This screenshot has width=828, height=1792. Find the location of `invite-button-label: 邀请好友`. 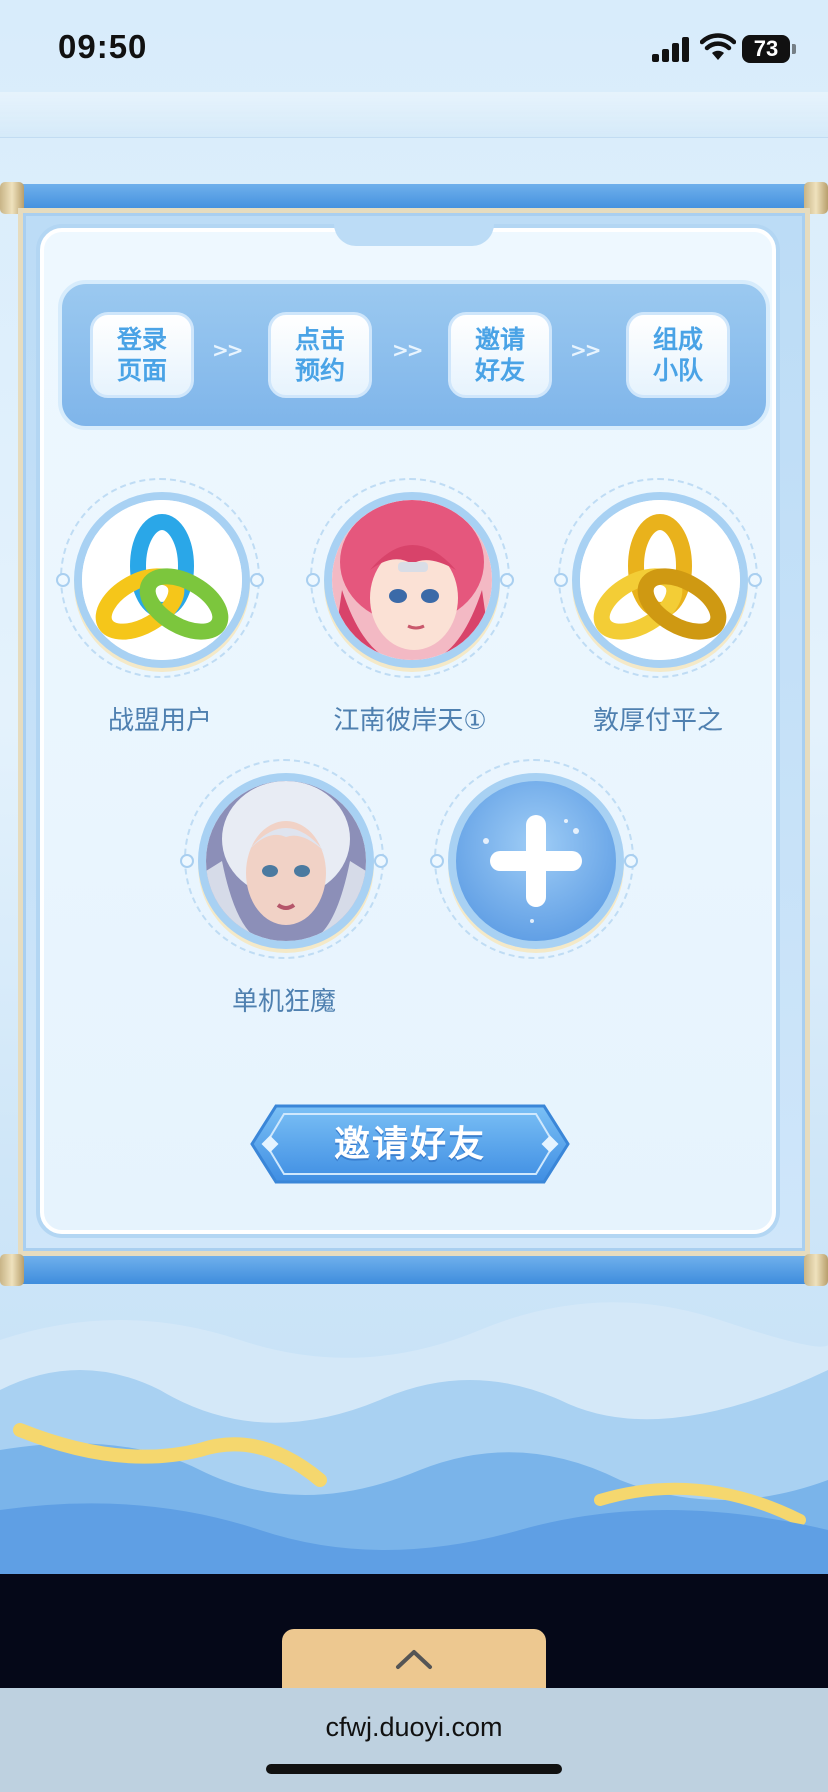

invite-button-label: 邀请好友 is located at coordinates (409, 1144).